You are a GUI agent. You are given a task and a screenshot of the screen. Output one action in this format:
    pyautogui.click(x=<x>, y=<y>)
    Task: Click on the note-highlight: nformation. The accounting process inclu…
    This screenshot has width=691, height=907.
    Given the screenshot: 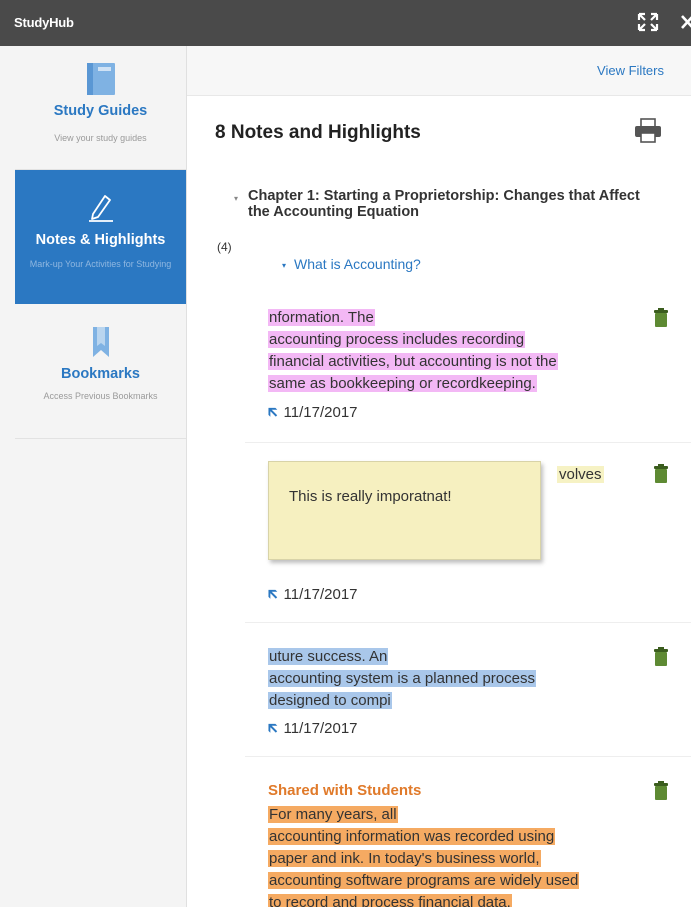 What is the action you would take?
    pyautogui.click(x=468, y=351)
    